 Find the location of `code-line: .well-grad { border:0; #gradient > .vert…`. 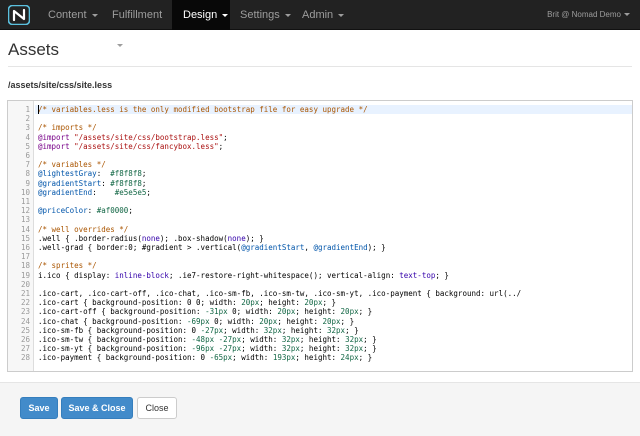

code-line: .well-grad { border:0; #gradient > .vert… is located at coordinates (212, 247).